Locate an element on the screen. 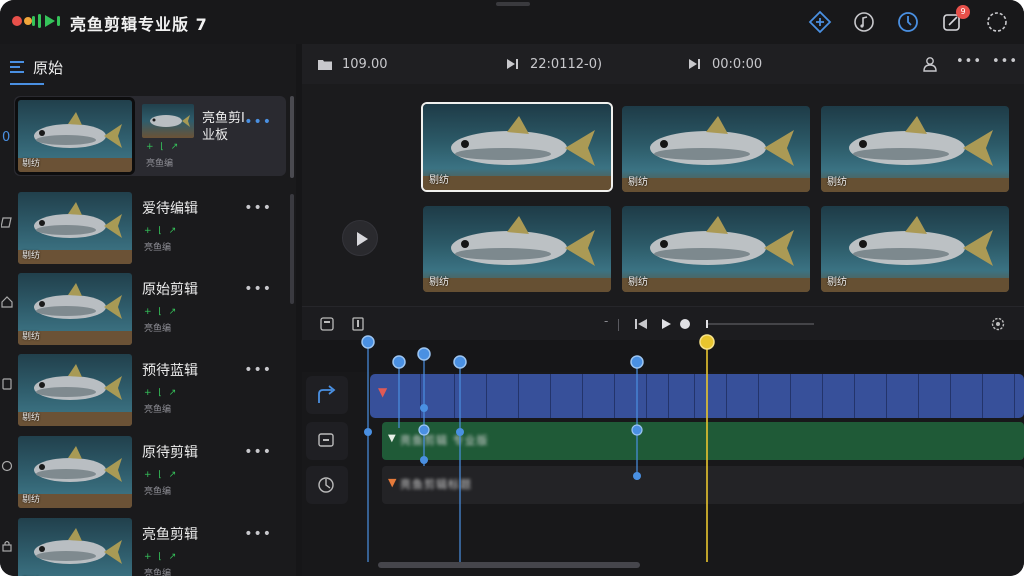 The width and height of the screenshot is (1024, 576). play-icon is located at coordinates (362, 239).